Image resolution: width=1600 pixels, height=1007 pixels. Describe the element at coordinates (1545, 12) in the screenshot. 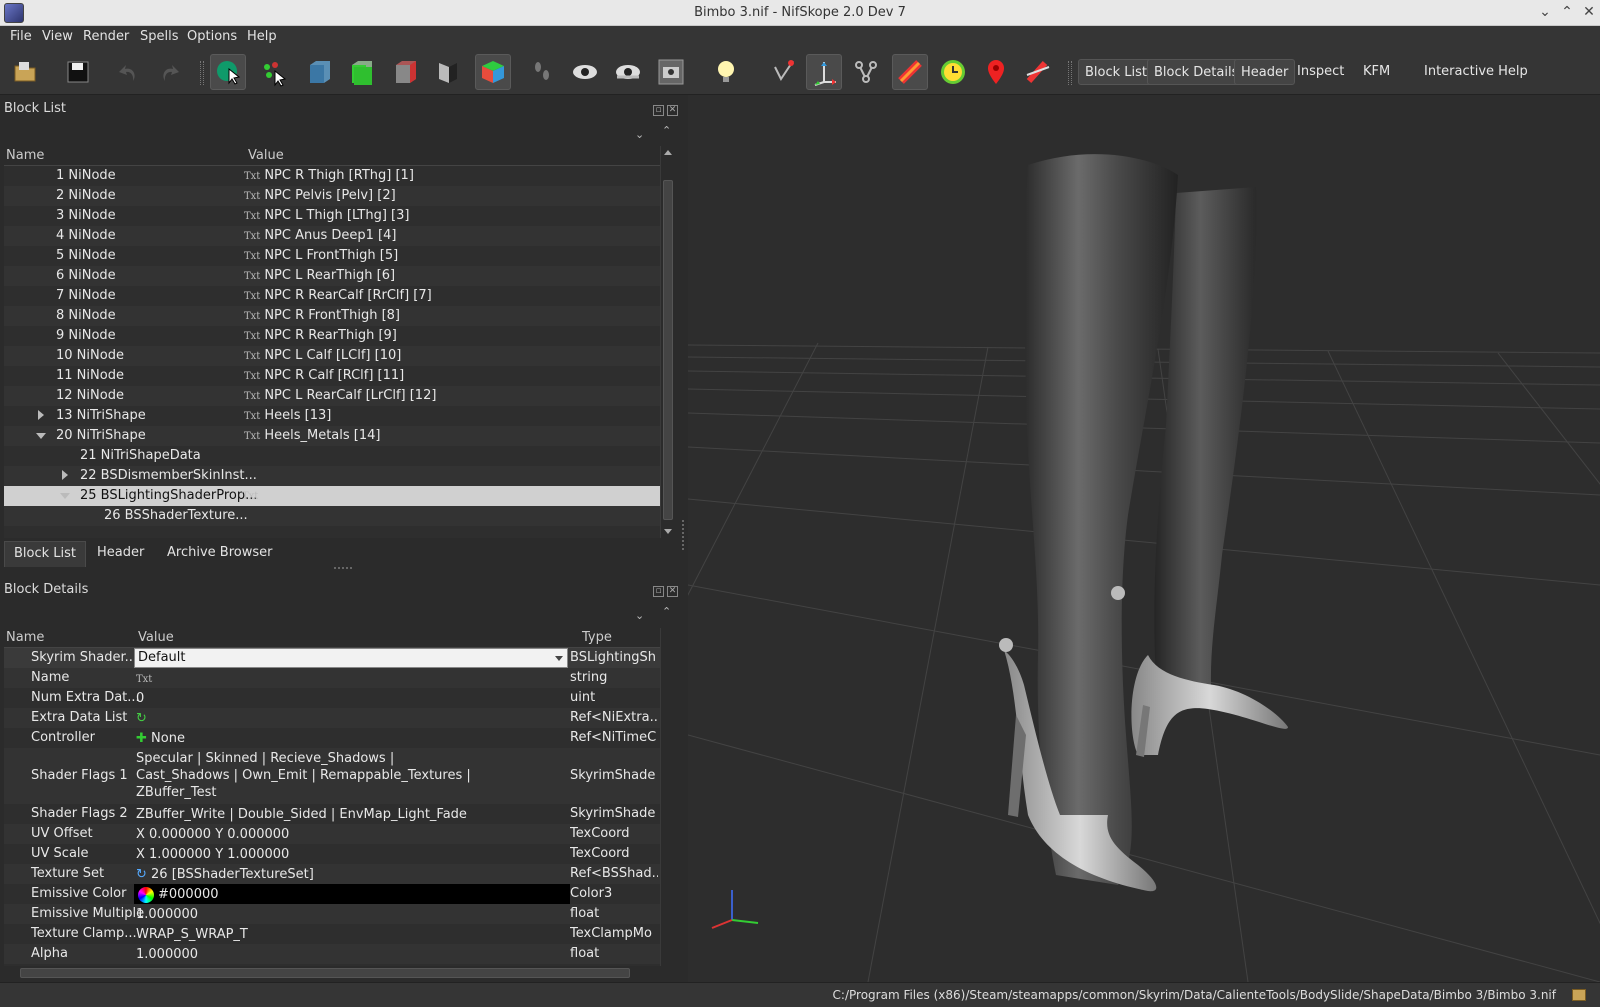

I see `minimize-icon: ⌄` at that location.